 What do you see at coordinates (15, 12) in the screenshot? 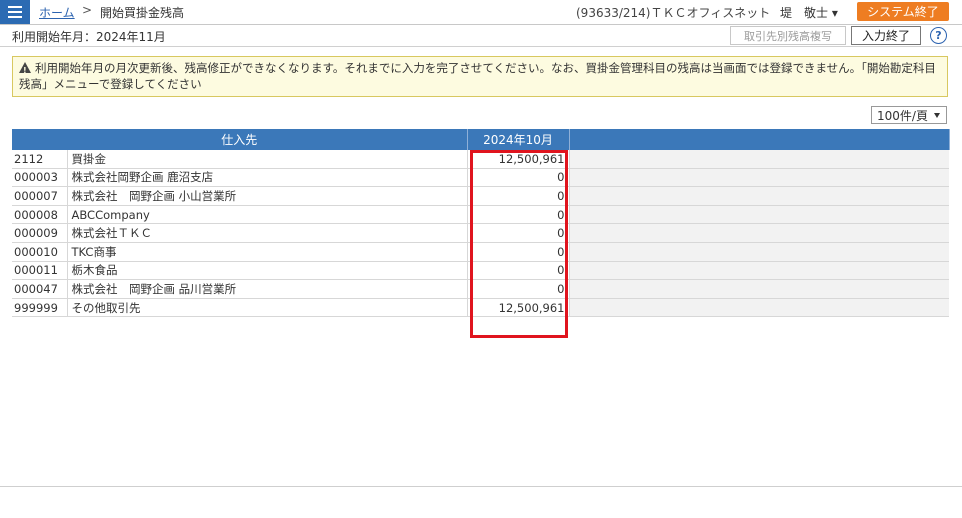
I see `hamburger-menu-icon` at bounding box center [15, 12].